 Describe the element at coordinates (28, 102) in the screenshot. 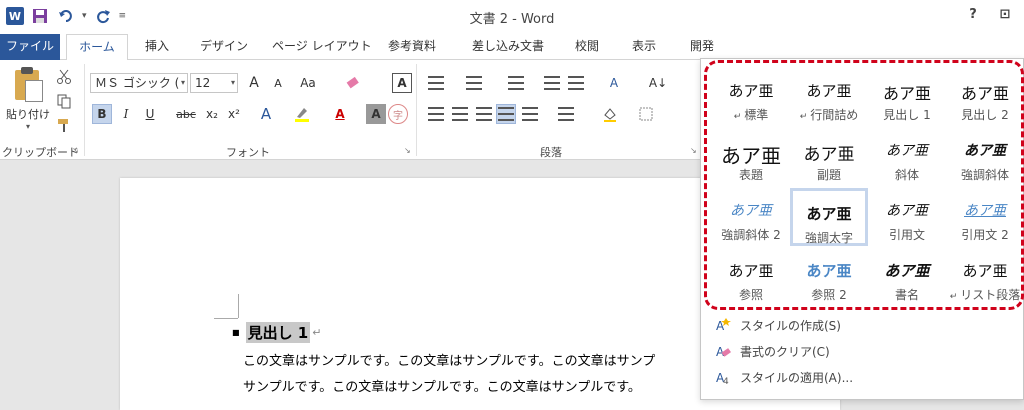

I see `paste-button: 貼り付け ▾` at that location.